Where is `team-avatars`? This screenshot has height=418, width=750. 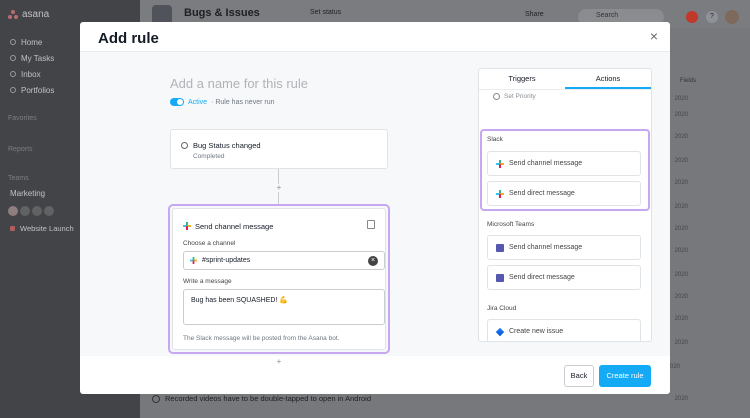
team-avatars is located at coordinates (31, 211).